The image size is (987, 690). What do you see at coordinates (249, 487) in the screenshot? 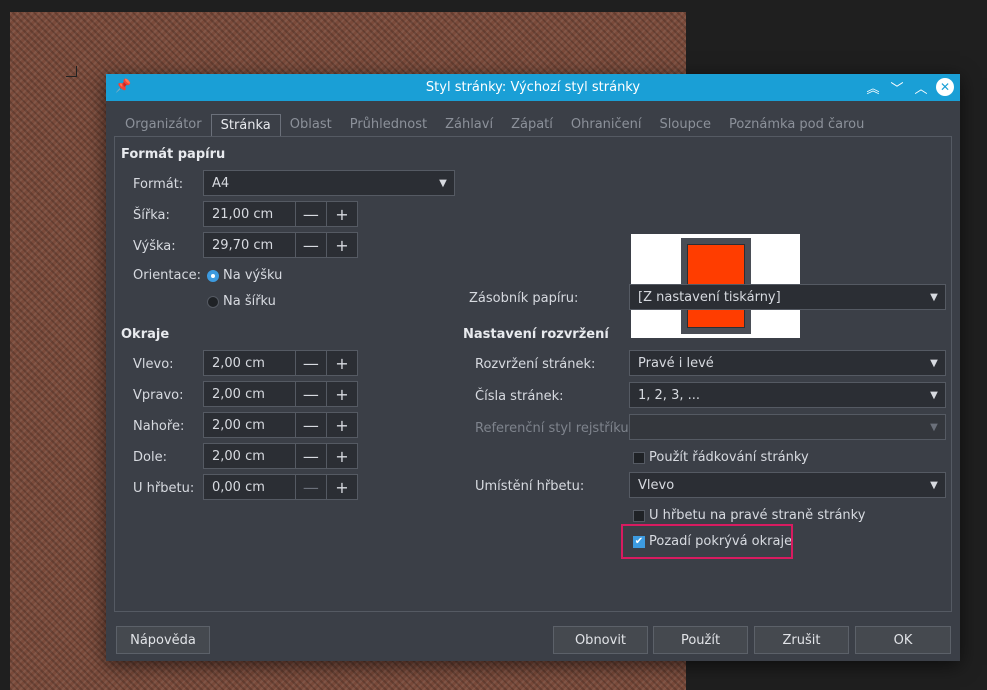
I see `gutter-value: 0,00 cm` at bounding box center [249, 487].